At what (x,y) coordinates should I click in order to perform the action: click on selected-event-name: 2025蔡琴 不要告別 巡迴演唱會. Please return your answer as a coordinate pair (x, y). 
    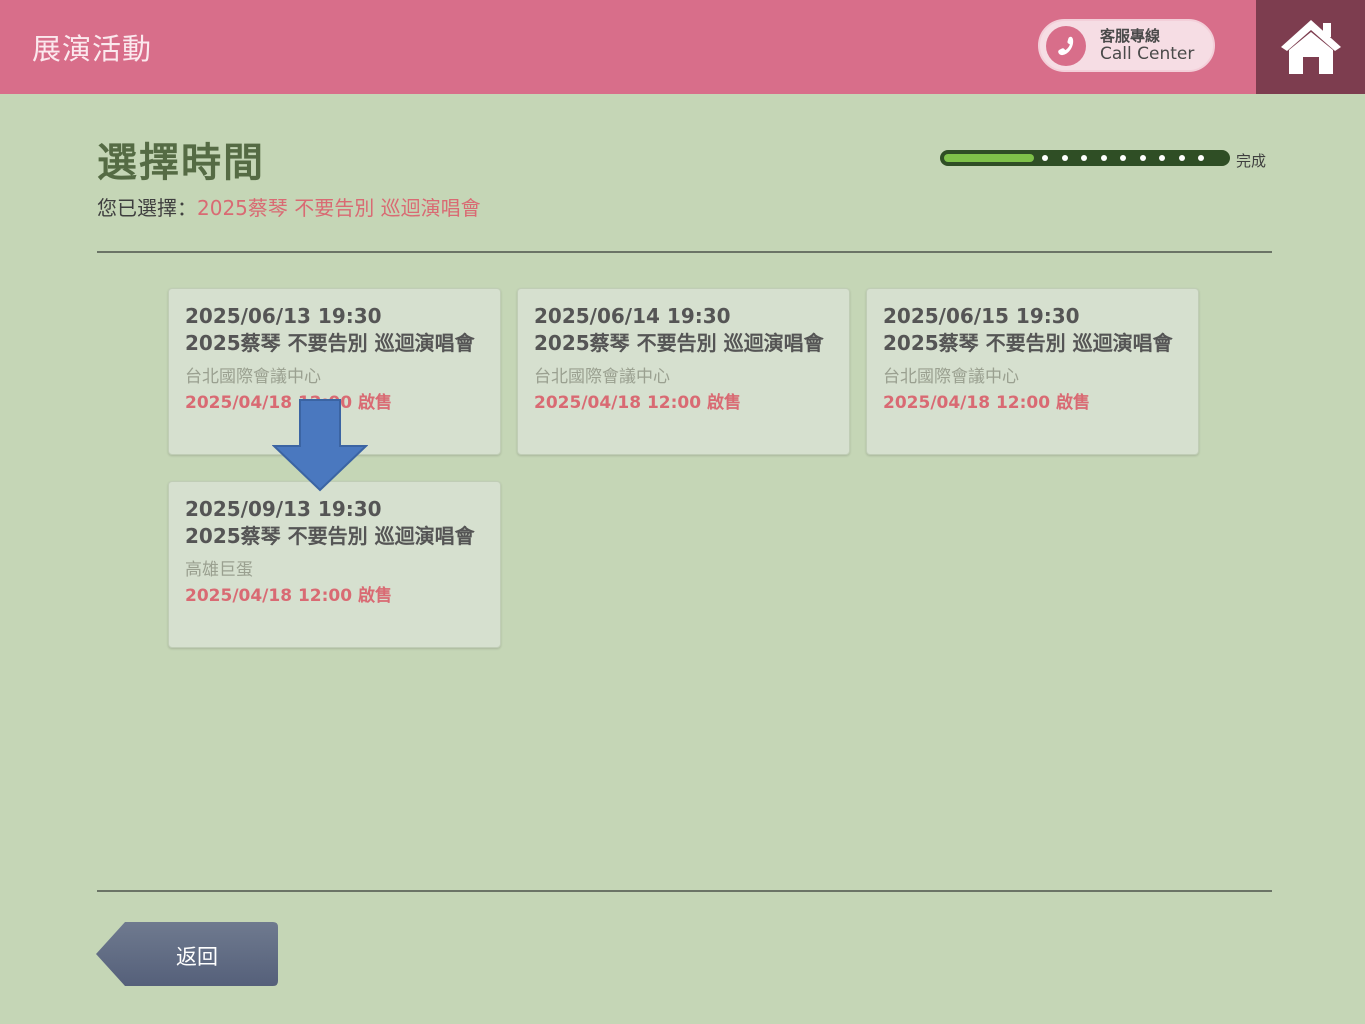
    Looking at the image, I should click on (339, 208).